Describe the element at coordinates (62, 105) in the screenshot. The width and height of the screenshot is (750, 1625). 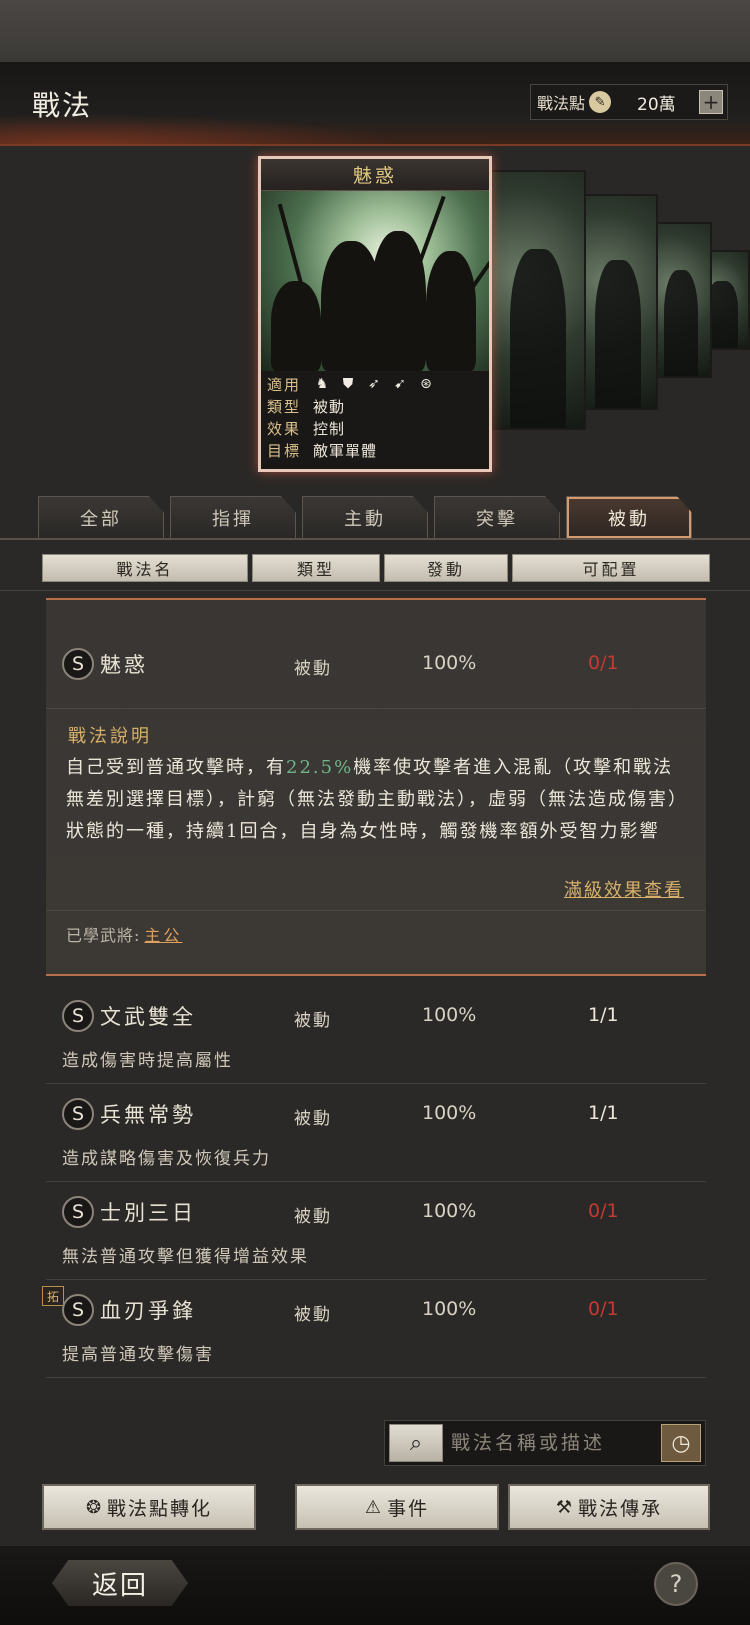
I see `page-title: 戰法` at that location.